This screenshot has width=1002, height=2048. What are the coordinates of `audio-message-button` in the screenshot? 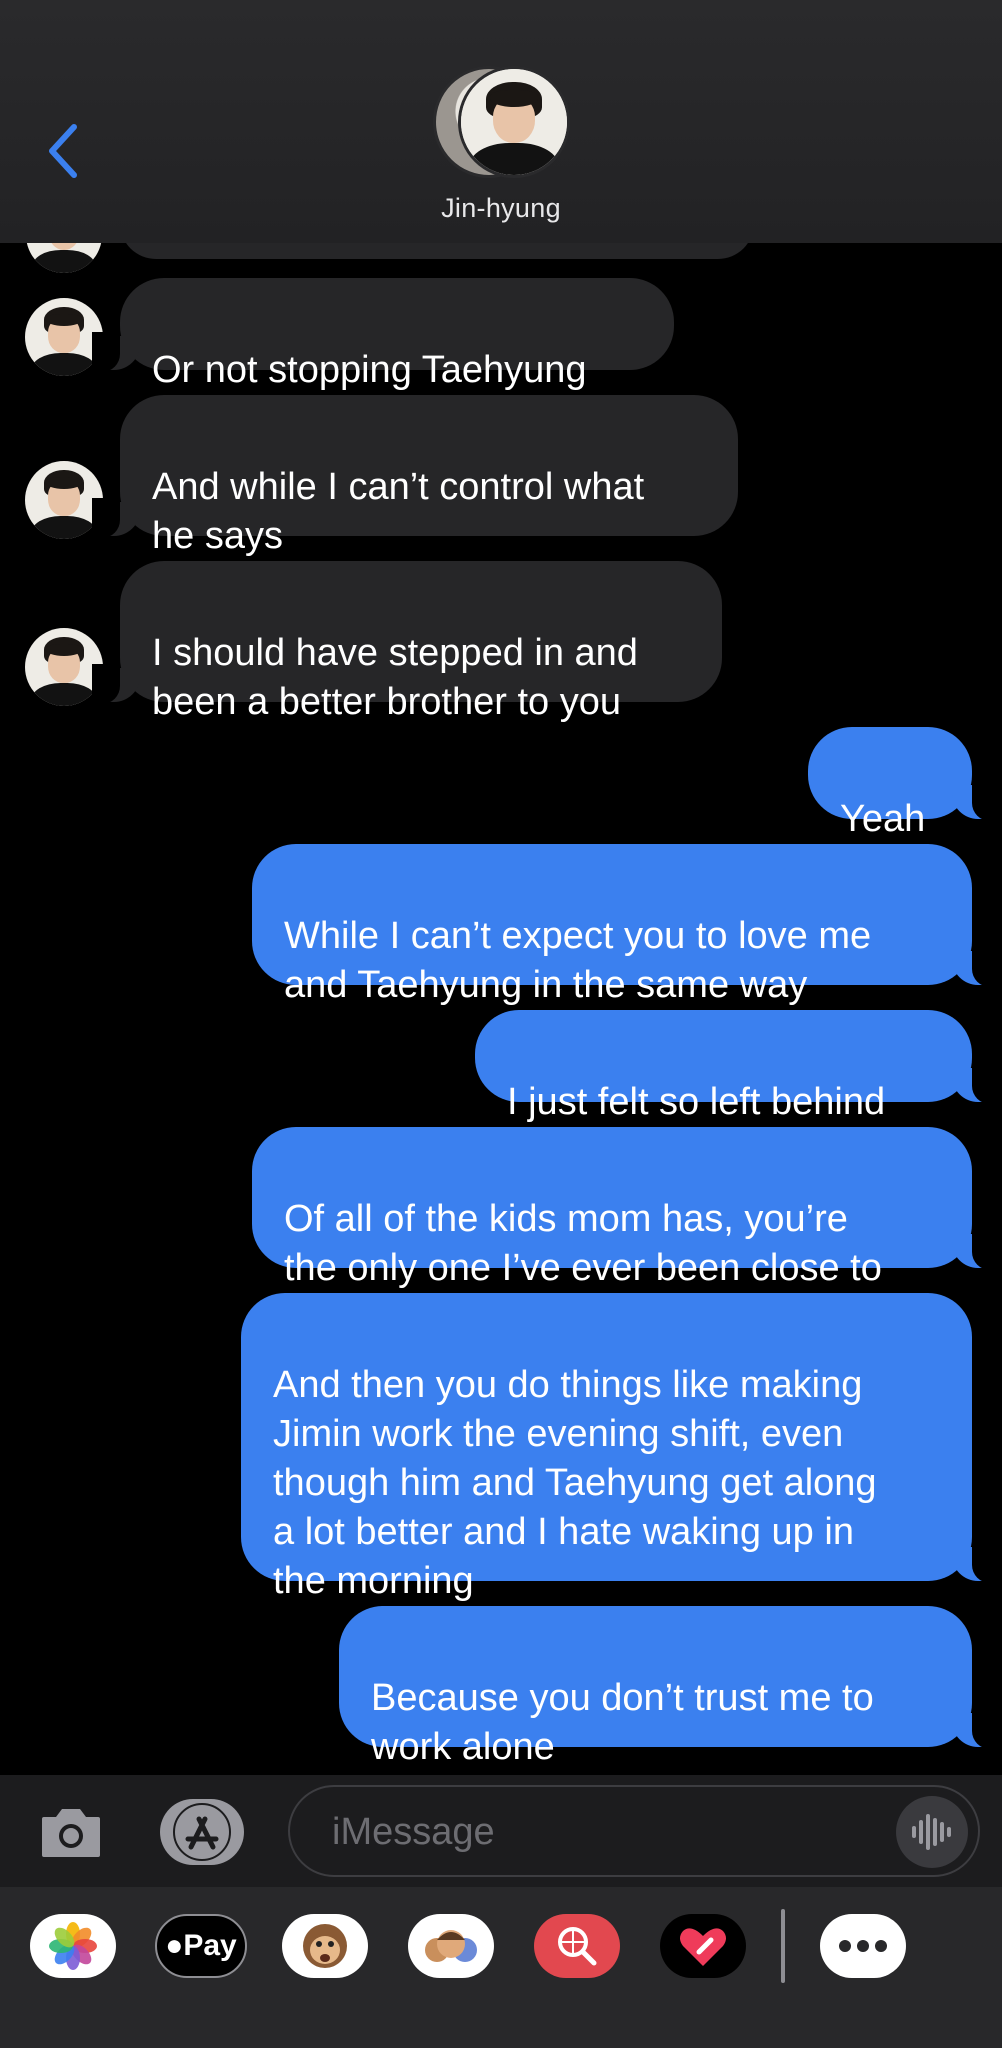 It's located at (932, 1832).